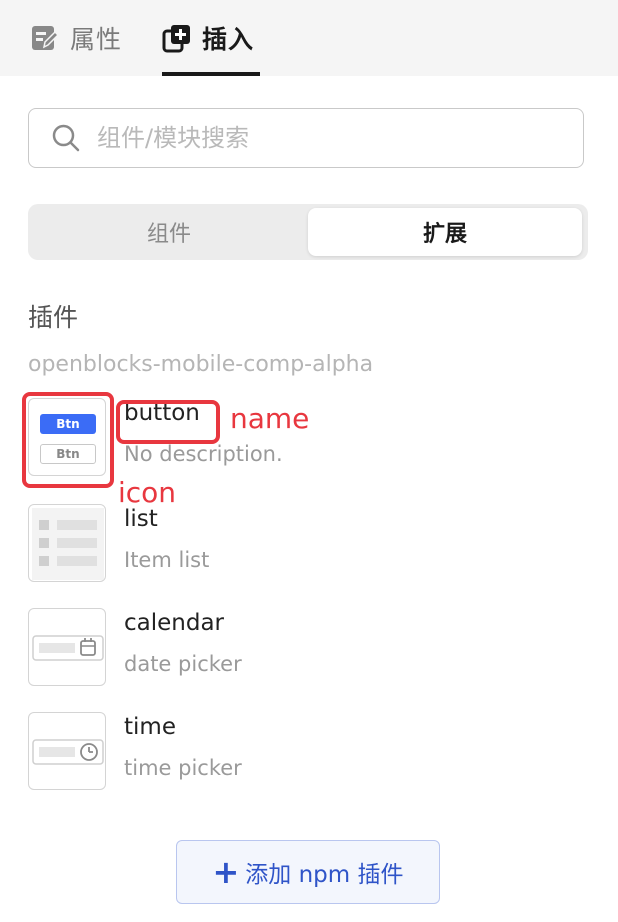 Image resolution: width=618 pixels, height=922 pixels. Describe the element at coordinates (46, 38) in the screenshot. I see `edit-icon` at that location.